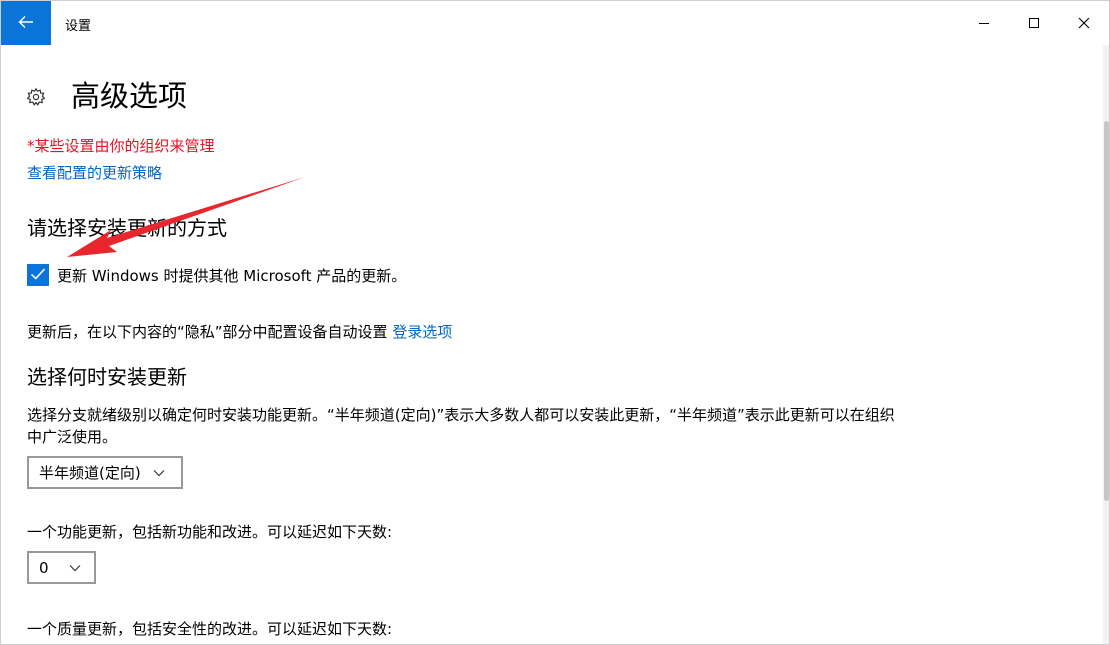 The image size is (1110, 645). Describe the element at coordinates (555, 23) in the screenshot. I see `title-bar: 设置` at that location.